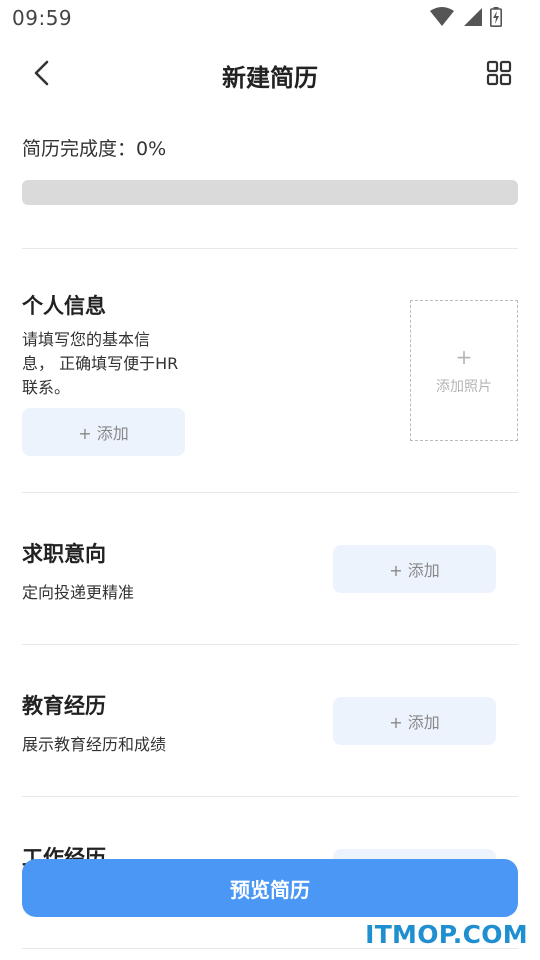 Image resolution: width=540 pixels, height=960 pixels. What do you see at coordinates (270, 18) in the screenshot?
I see `status-bar: 09:59` at bounding box center [270, 18].